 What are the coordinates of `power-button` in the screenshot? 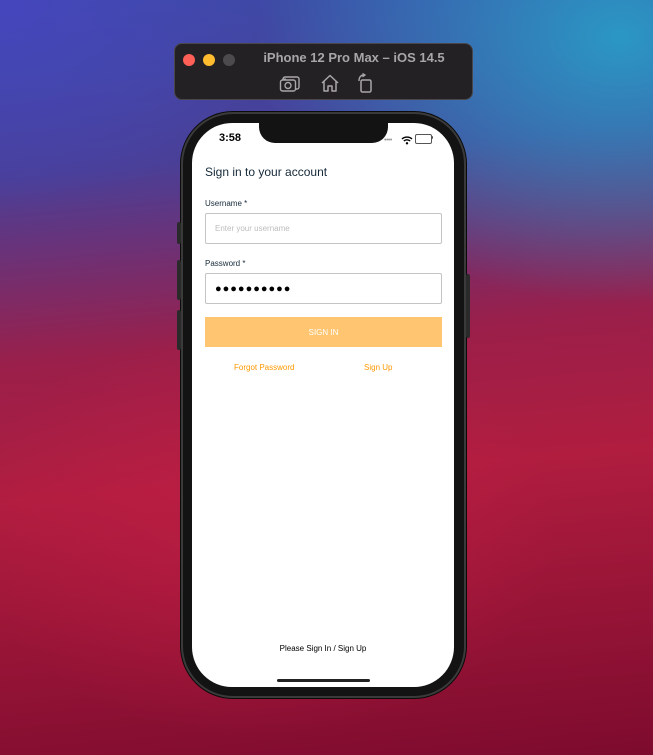 It's located at (468, 306).